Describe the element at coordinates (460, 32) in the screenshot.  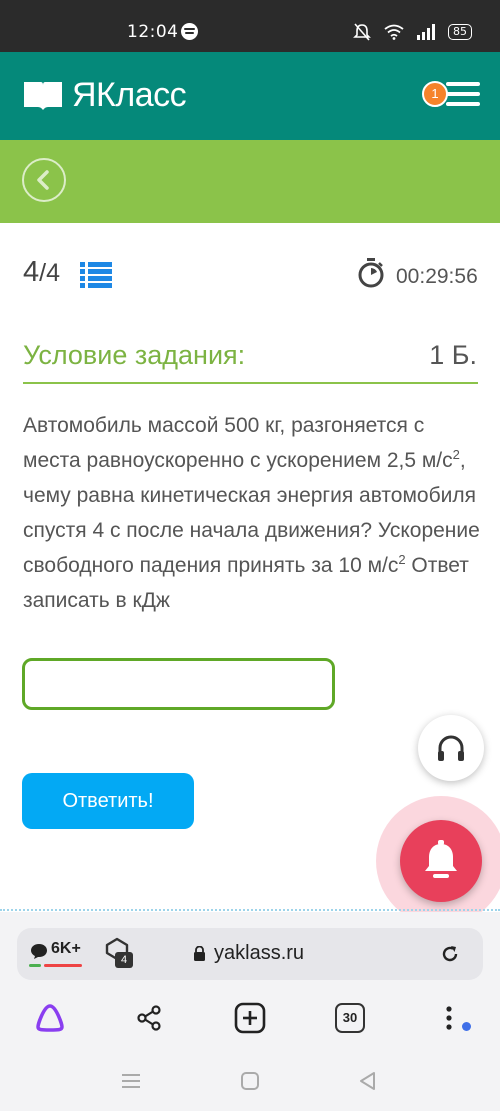
I see `battery-indicator: 85` at that location.